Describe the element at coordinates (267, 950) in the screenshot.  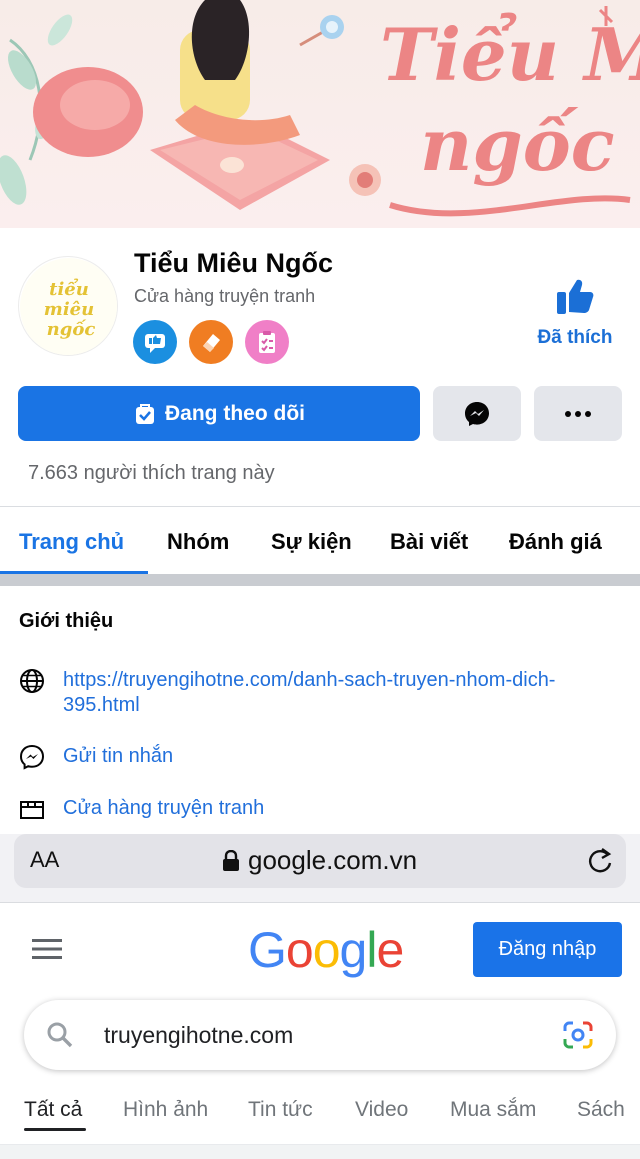
I see `logo-letter: G` at that location.